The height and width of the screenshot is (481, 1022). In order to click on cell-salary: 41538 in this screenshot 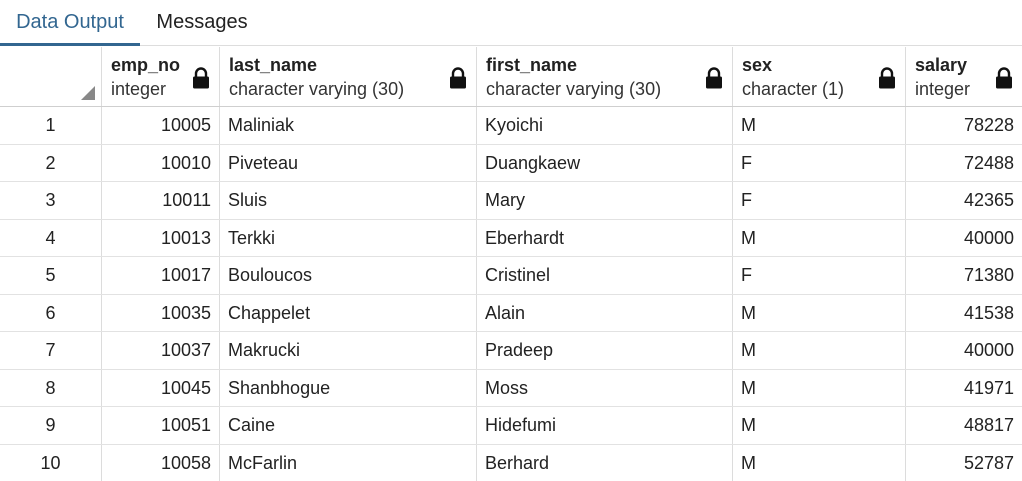, I will do `click(964, 313)`.